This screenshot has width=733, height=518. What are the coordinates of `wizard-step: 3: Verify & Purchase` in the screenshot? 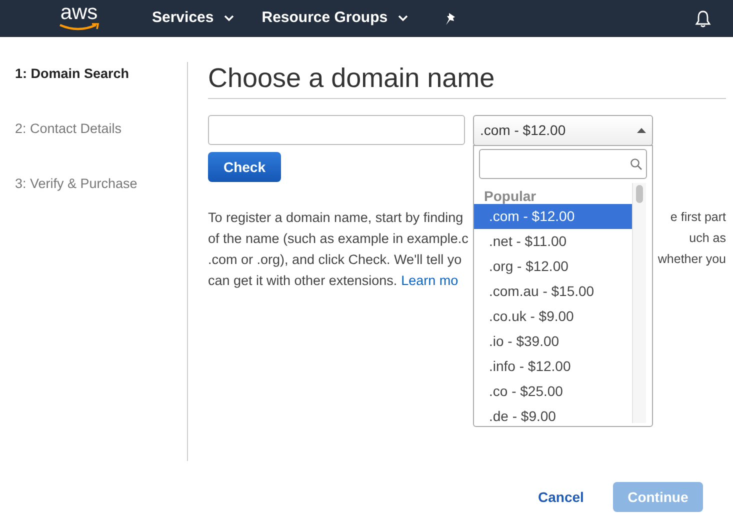 It's located at (101, 184).